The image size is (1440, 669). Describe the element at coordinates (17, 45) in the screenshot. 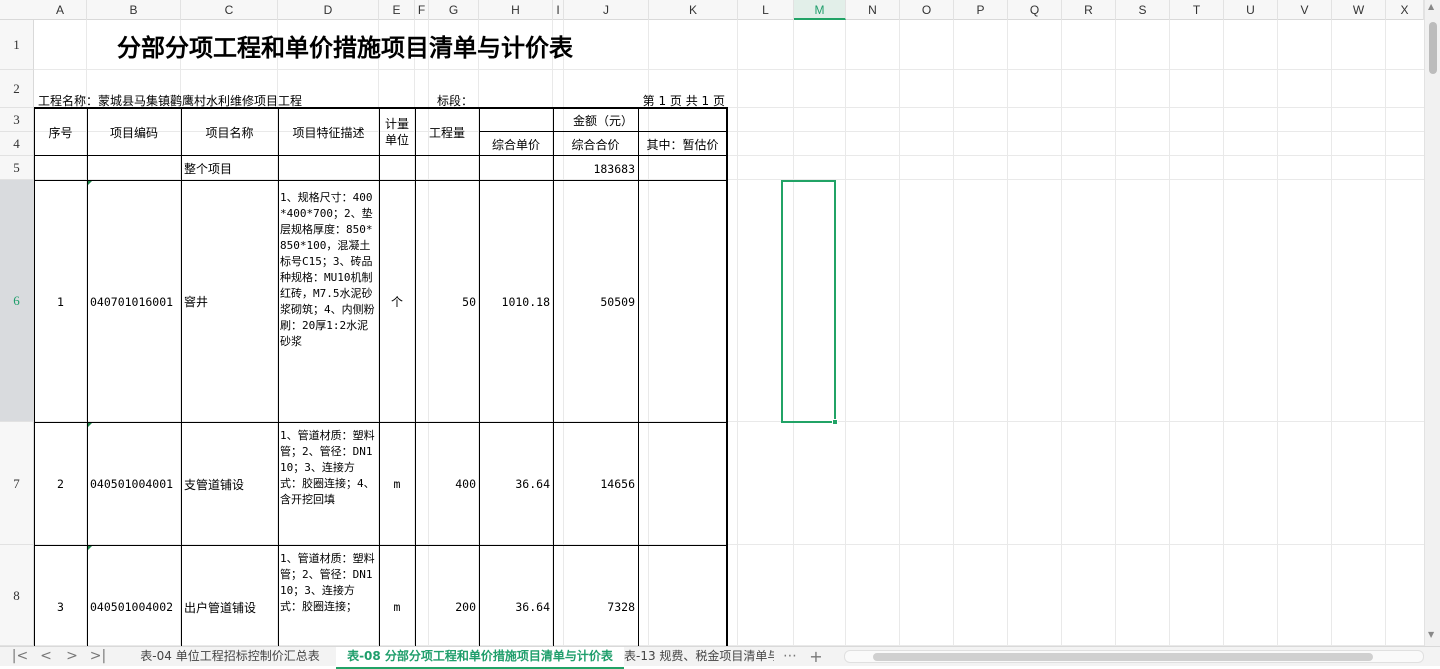

I see `row-header-1: 1` at that location.